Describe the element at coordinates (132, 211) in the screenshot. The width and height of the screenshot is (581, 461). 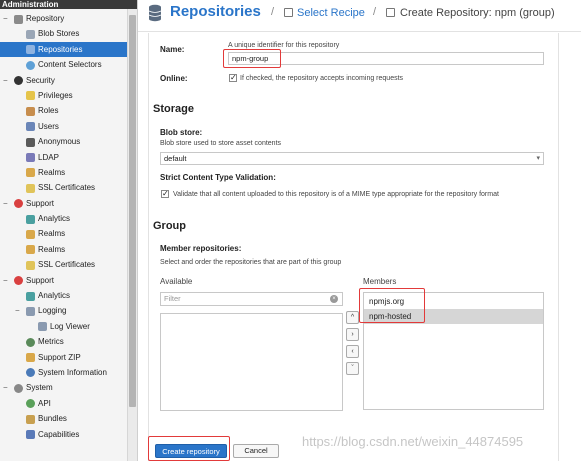
I see `sidebar-scroll-thumb` at that location.